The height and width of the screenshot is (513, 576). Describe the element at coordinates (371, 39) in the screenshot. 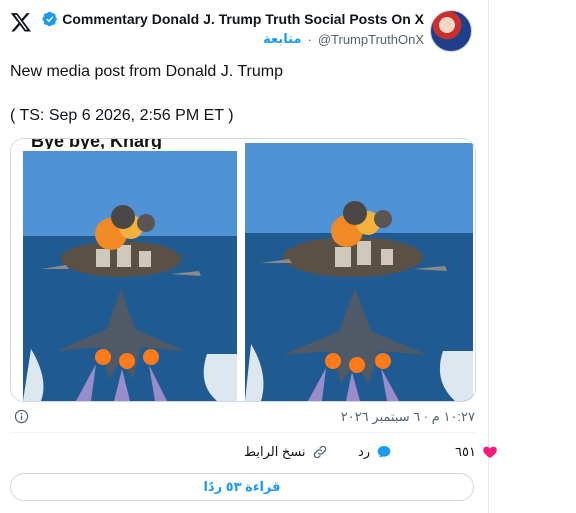

I see `author-handle: @TrumpTruthOnX` at that location.